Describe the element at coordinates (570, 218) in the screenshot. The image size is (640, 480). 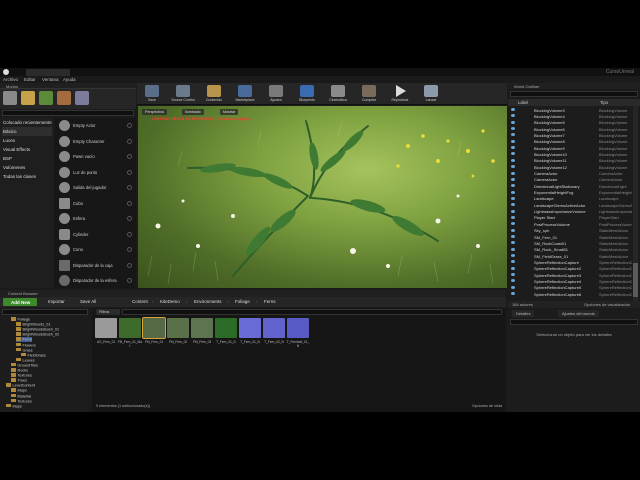
I see `outliner-row: Player Start PlayerStart` at that location.